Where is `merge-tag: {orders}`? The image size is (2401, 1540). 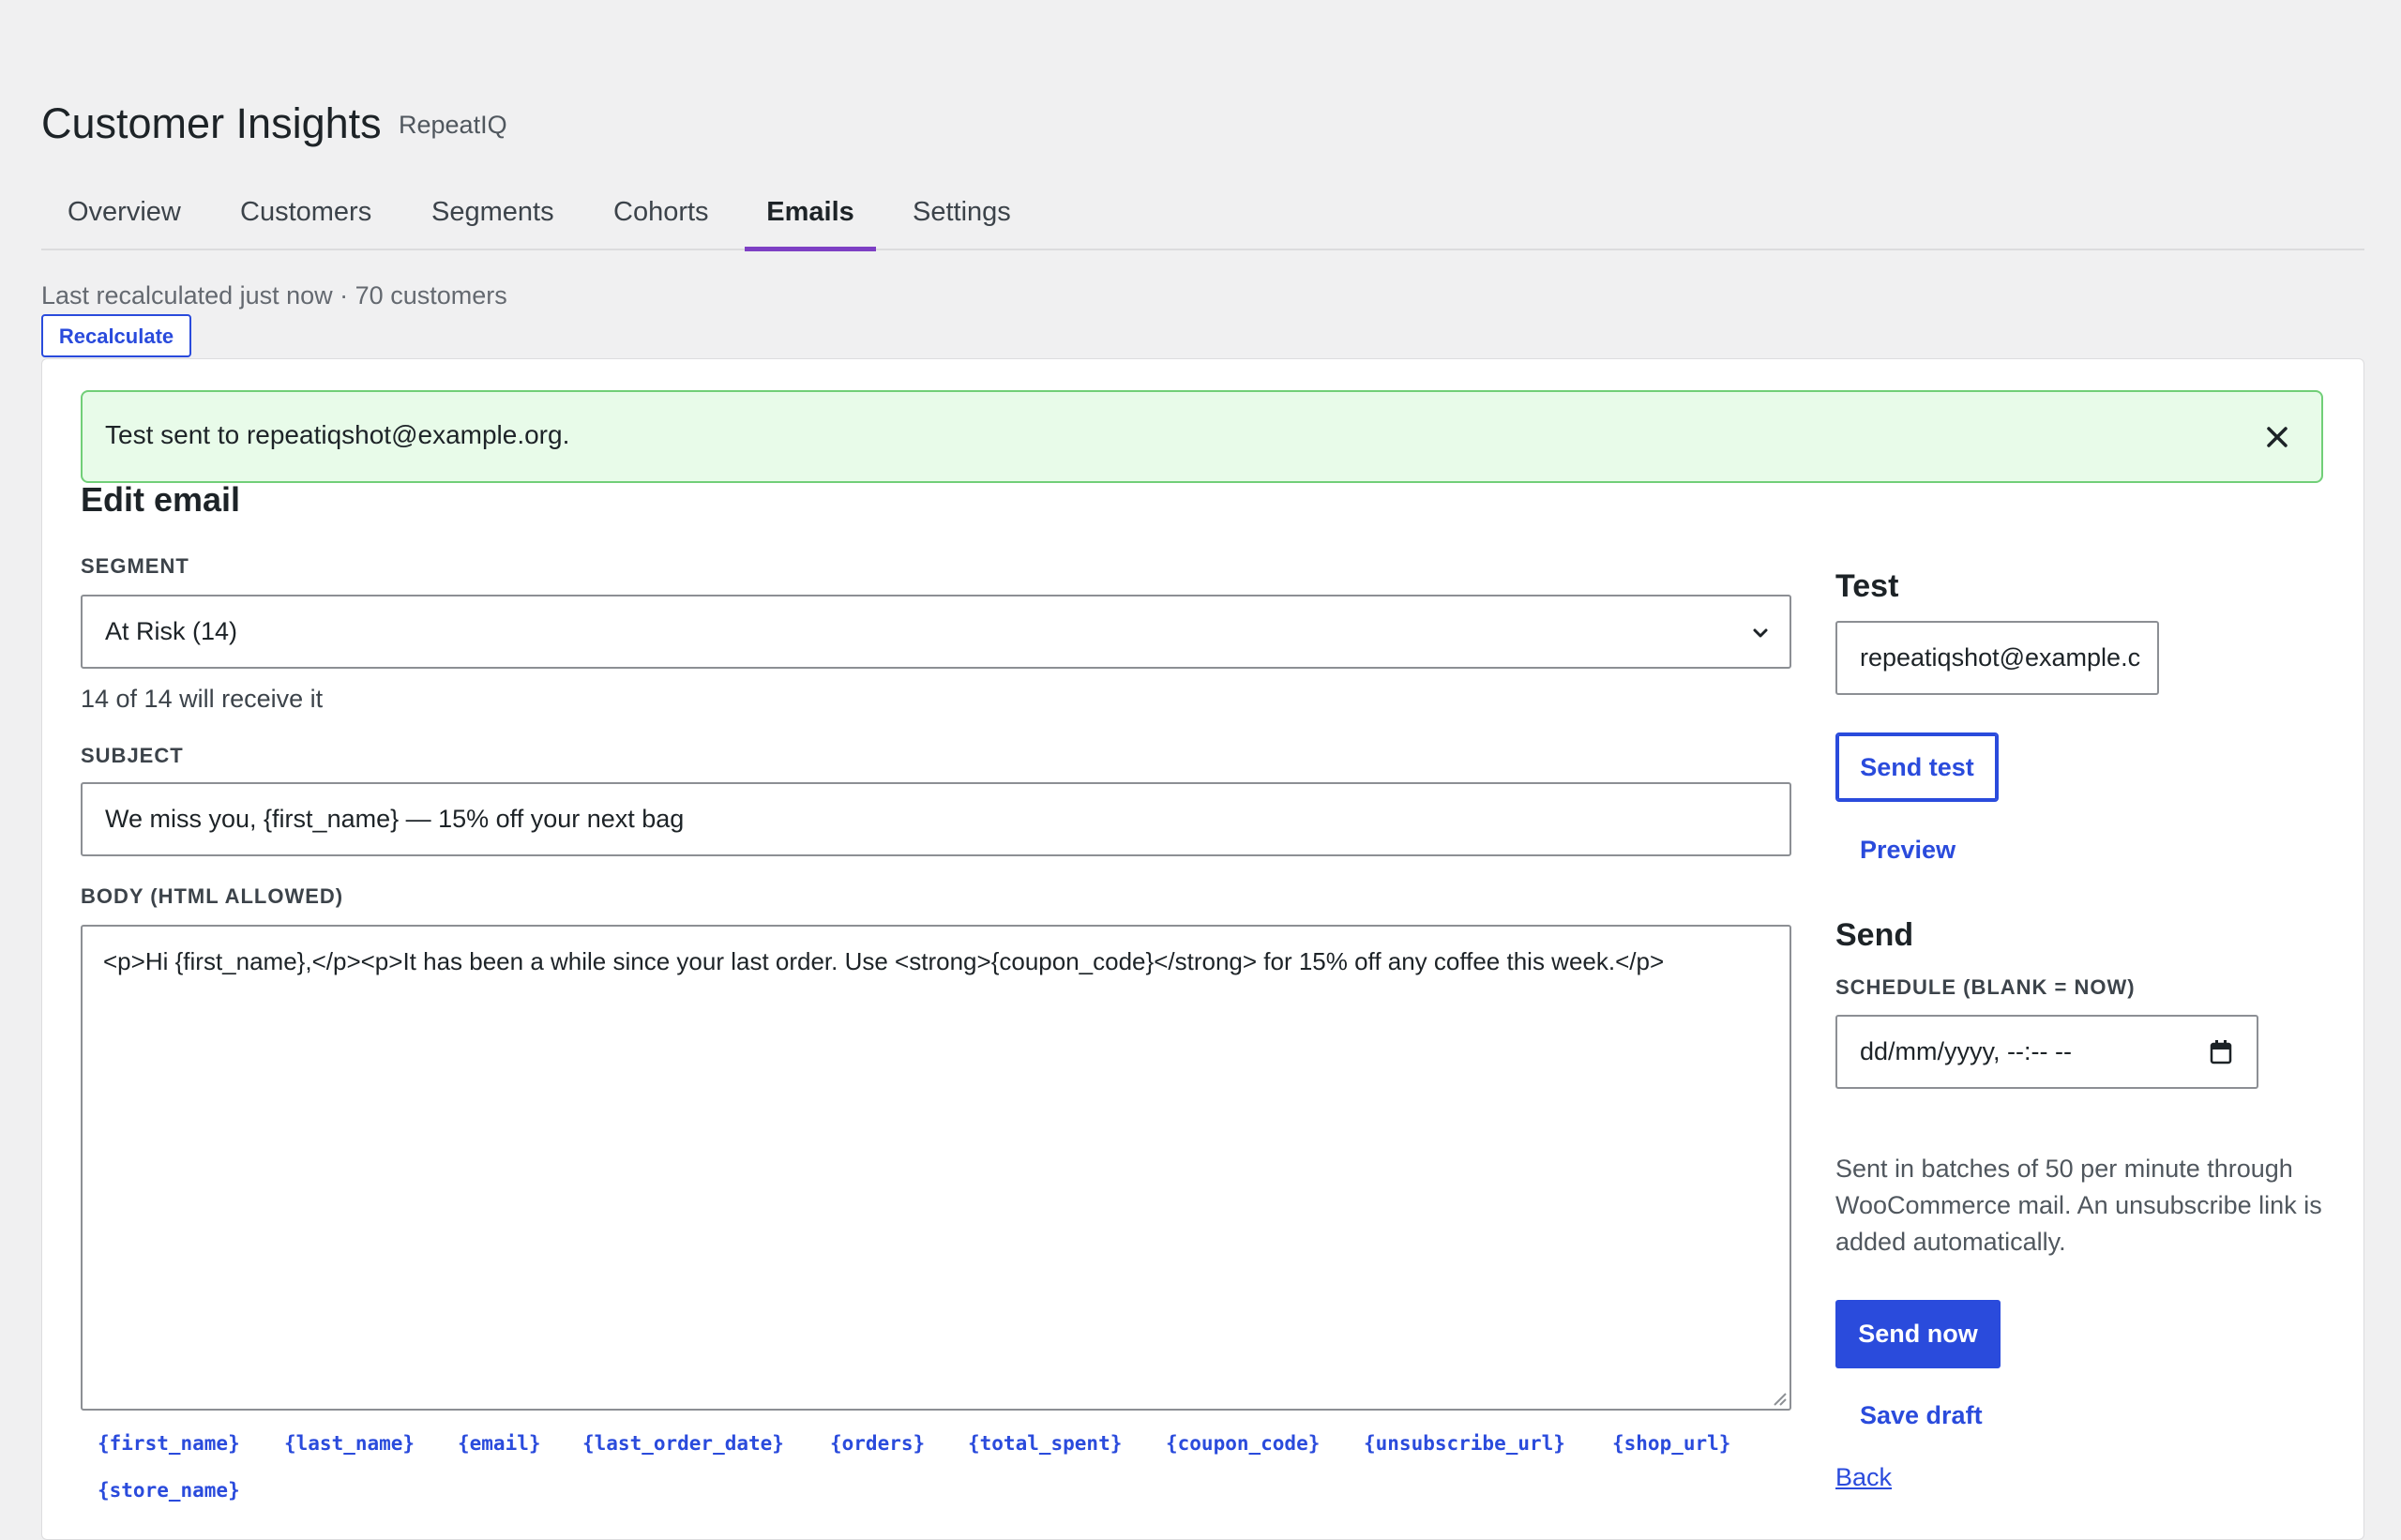 merge-tag: {orders} is located at coordinates (877, 1443).